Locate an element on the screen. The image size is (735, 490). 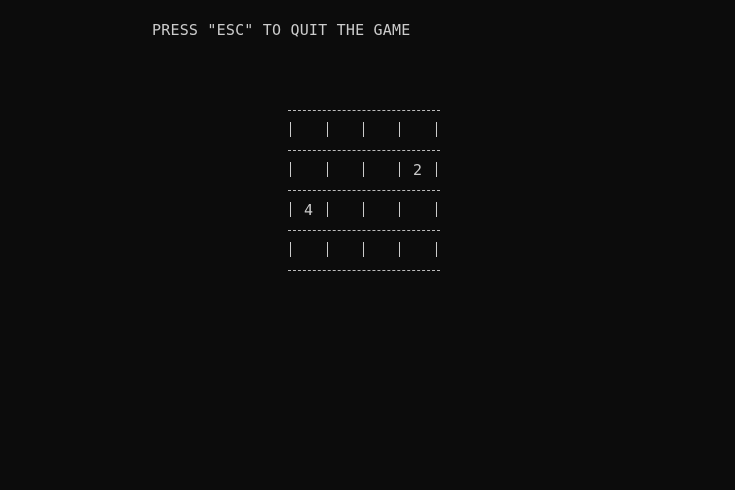
quit-instruction: PRESS "ESC" TO QUIT THE GAME is located at coordinates (281, 30).